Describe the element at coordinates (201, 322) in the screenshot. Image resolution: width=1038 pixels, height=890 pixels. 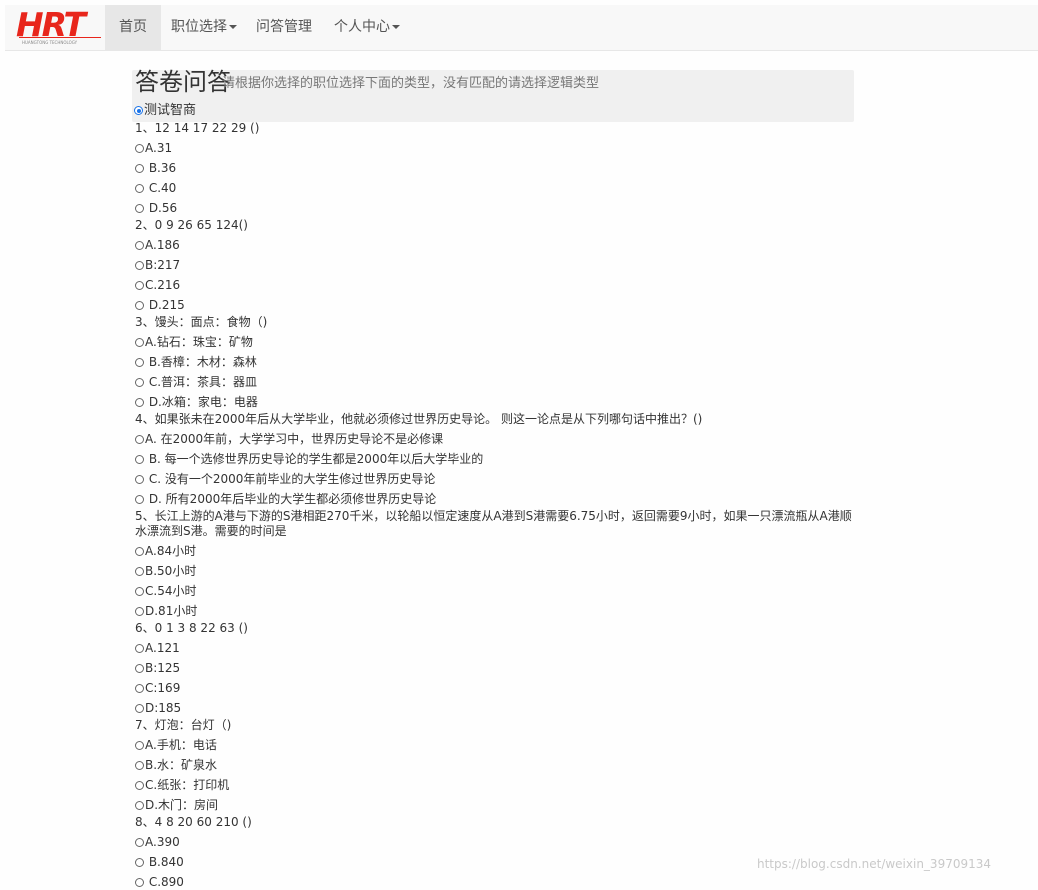
I see `question-text: 3、馒头：面点：食物（)` at that location.